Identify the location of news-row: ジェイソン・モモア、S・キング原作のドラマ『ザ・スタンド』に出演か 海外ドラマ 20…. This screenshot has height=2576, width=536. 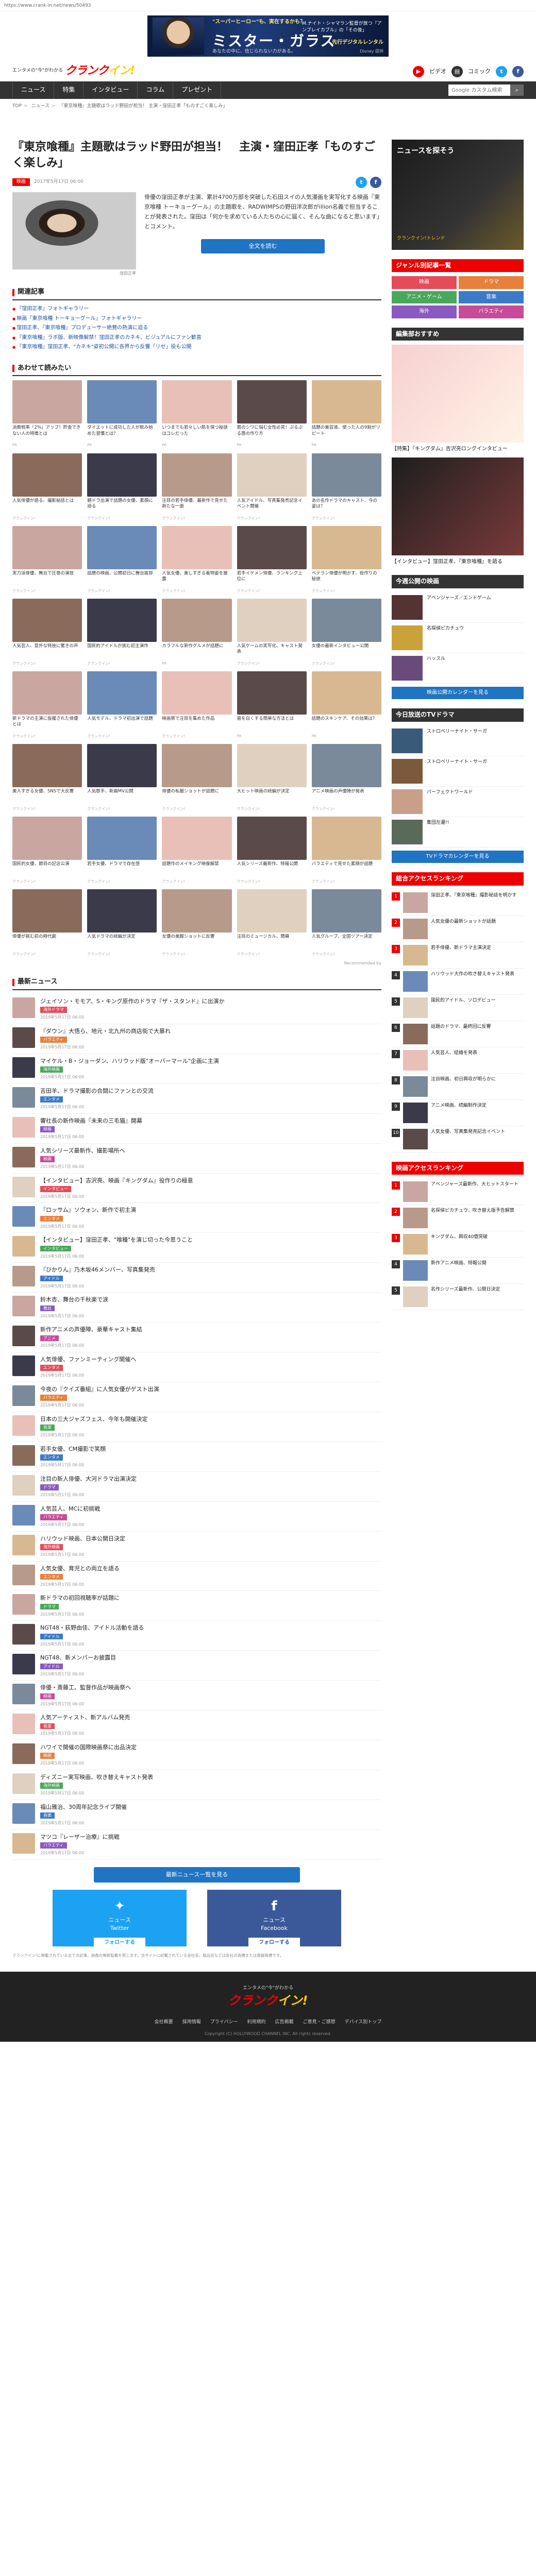
(196, 1009).